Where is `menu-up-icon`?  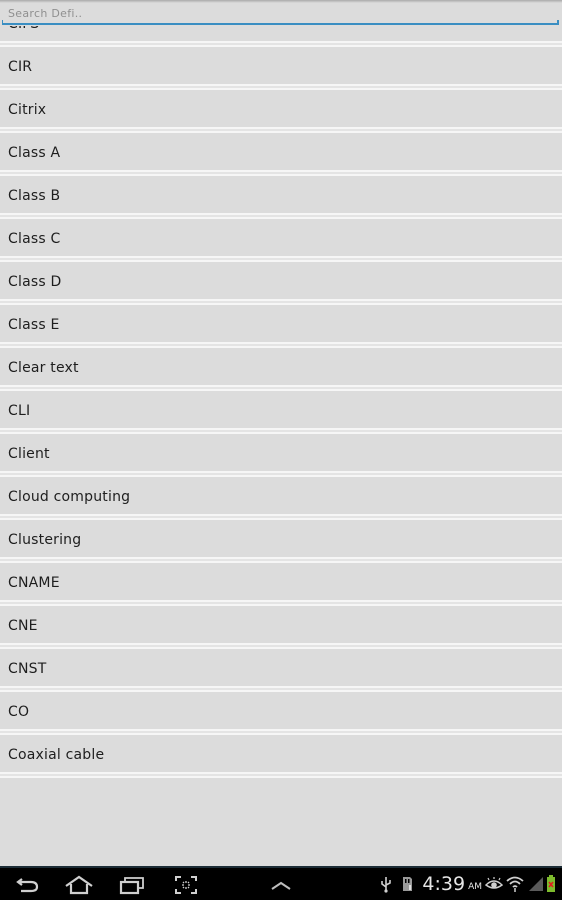
menu-up-icon is located at coordinates (281, 885).